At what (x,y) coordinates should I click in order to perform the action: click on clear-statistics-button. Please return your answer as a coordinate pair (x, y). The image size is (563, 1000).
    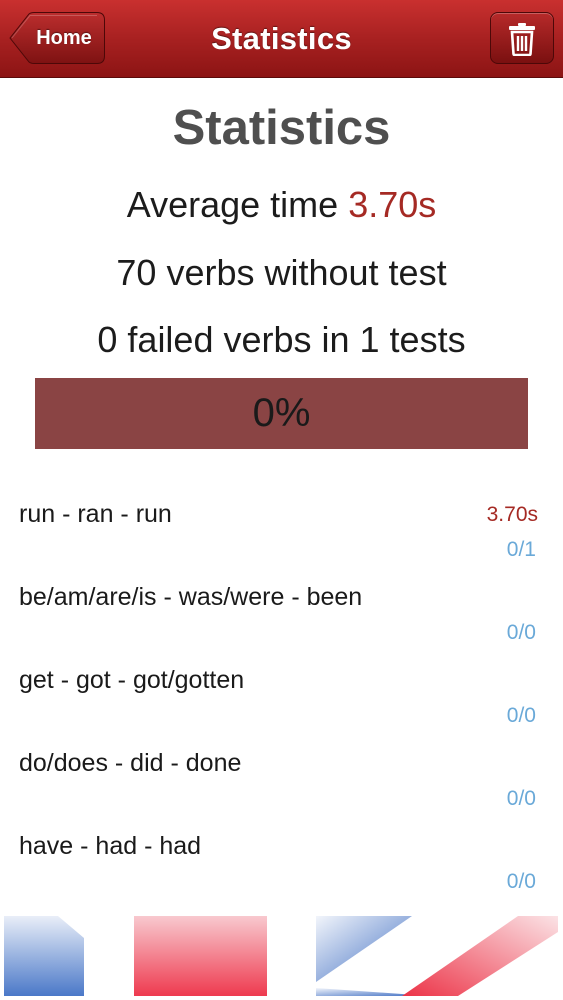
    Looking at the image, I should click on (522, 38).